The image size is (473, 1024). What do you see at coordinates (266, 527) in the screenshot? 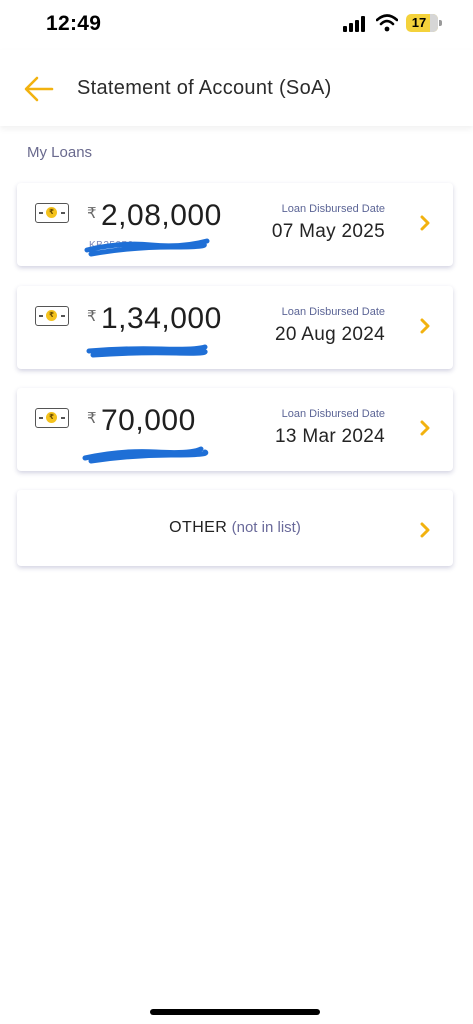
I see `other-sub-label: (not in list)` at bounding box center [266, 527].